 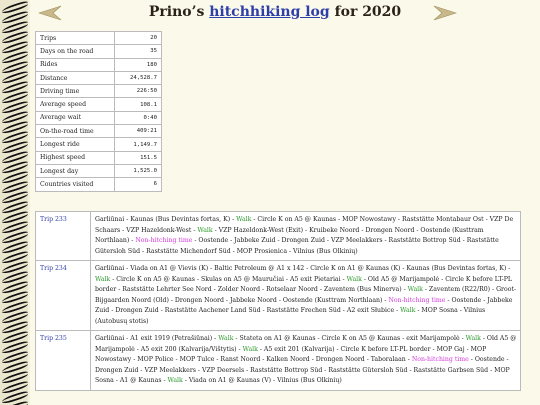 I want to click on stats-row: Countries visited 6, so click(x=98, y=184).